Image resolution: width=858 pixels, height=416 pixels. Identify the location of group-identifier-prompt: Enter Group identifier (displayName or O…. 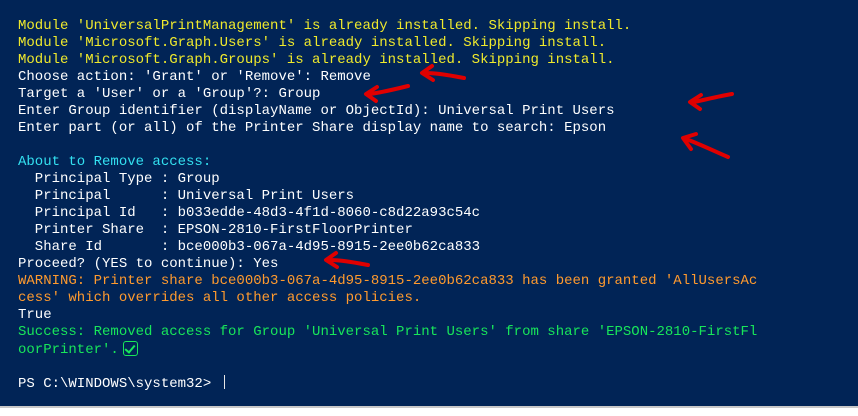
(316, 111).